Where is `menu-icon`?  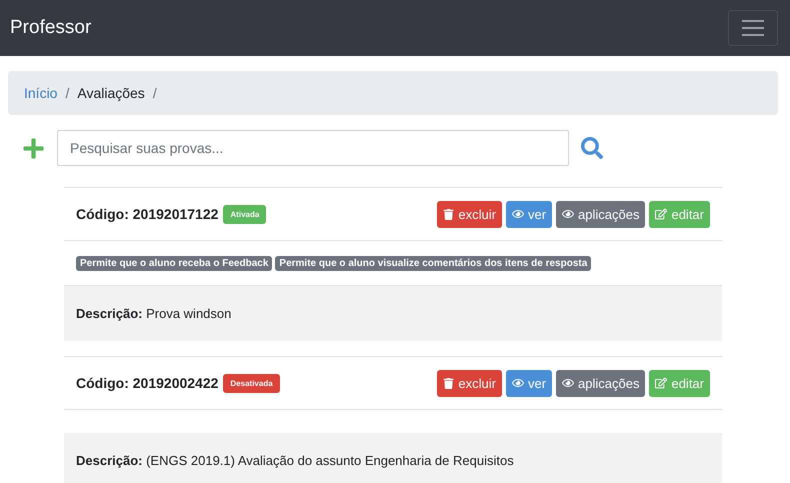 menu-icon is located at coordinates (753, 28).